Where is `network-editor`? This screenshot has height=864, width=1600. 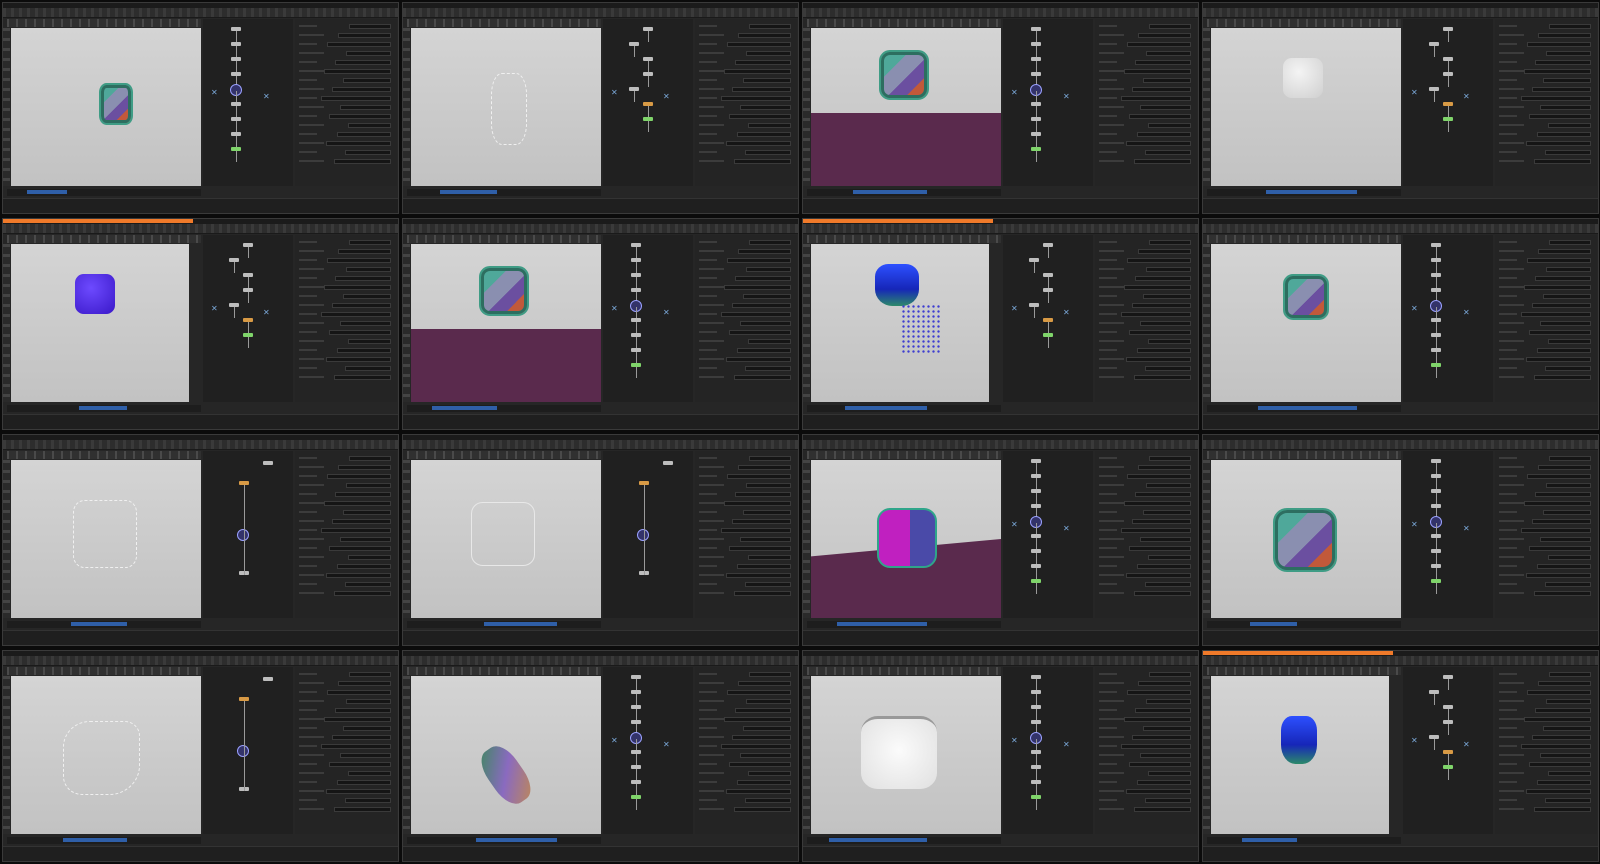
network-editor is located at coordinates (648, 534).